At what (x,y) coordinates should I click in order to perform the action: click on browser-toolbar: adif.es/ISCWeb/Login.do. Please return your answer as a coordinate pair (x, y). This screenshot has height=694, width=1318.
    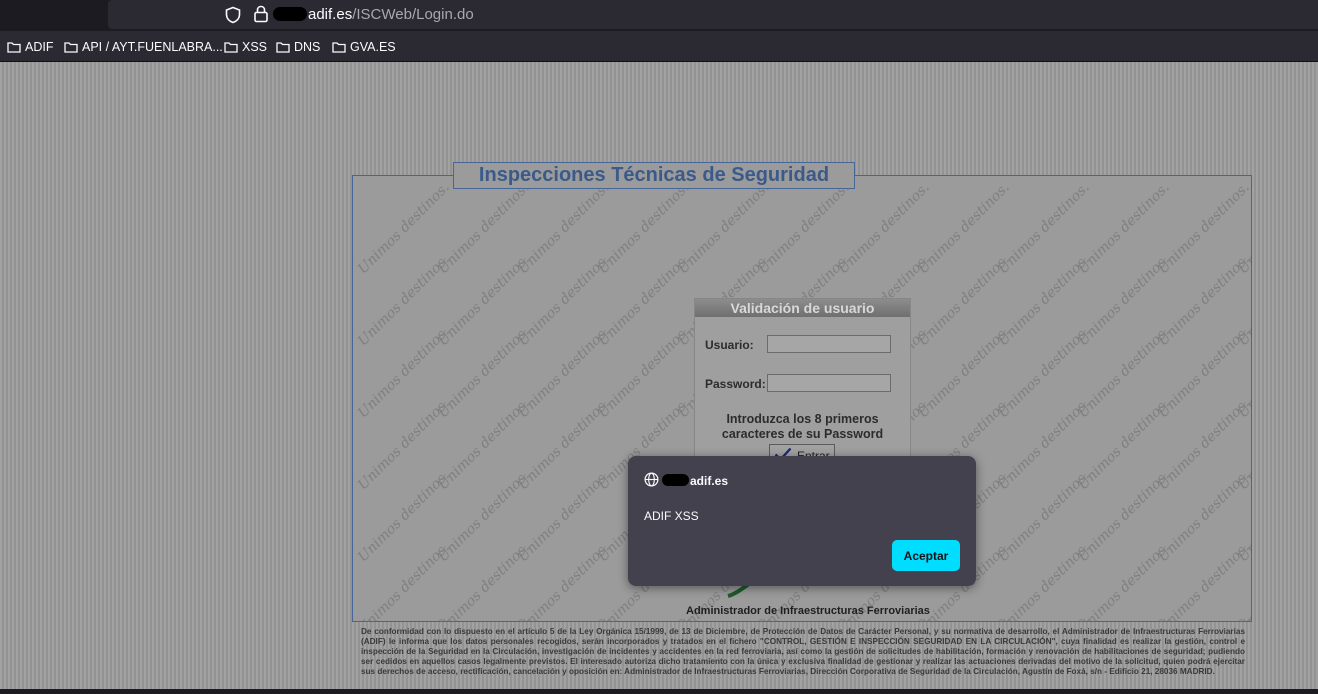
    Looking at the image, I should click on (659, 15).